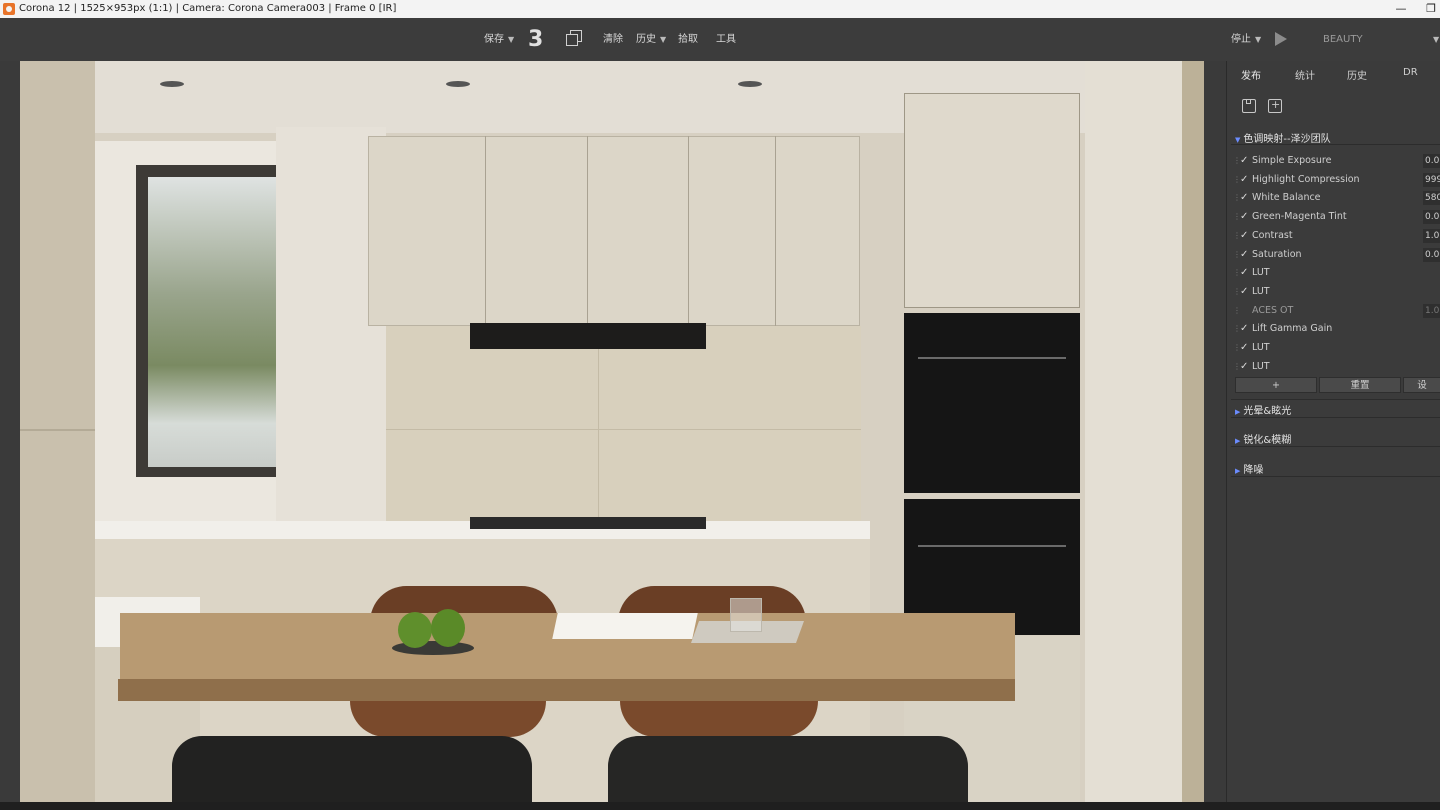 The image size is (1440, 810). I want to click on section-sharpen-blur: ▶ 锐化&模糊, so click(1263, 438).